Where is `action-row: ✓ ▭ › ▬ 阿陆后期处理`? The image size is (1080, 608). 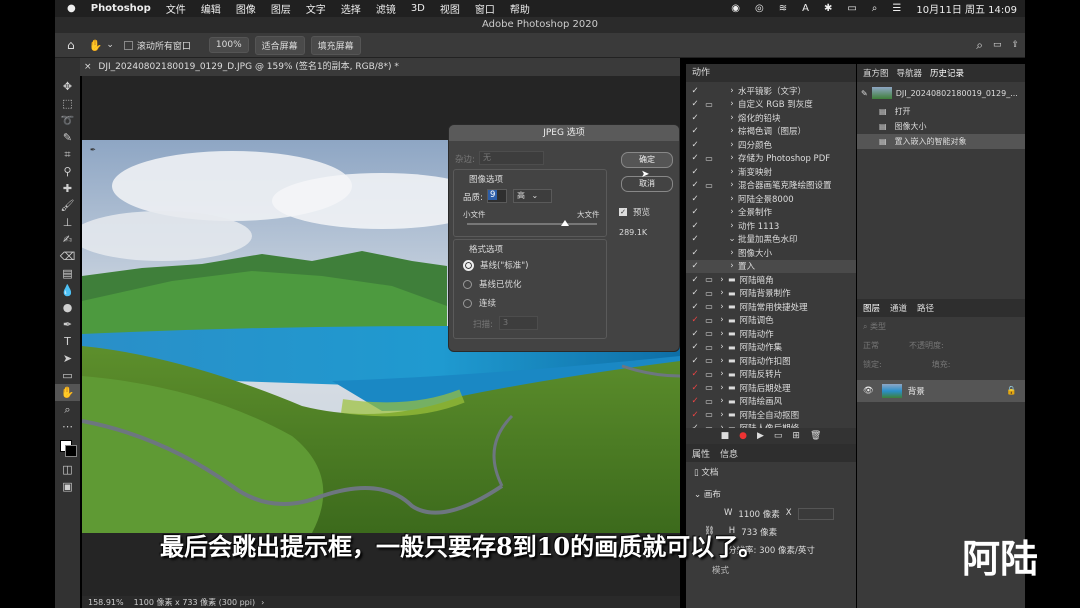 action-row: ✓ ▭ › ▬ 阿陆后期处理 is located at coordinates (771, 388).